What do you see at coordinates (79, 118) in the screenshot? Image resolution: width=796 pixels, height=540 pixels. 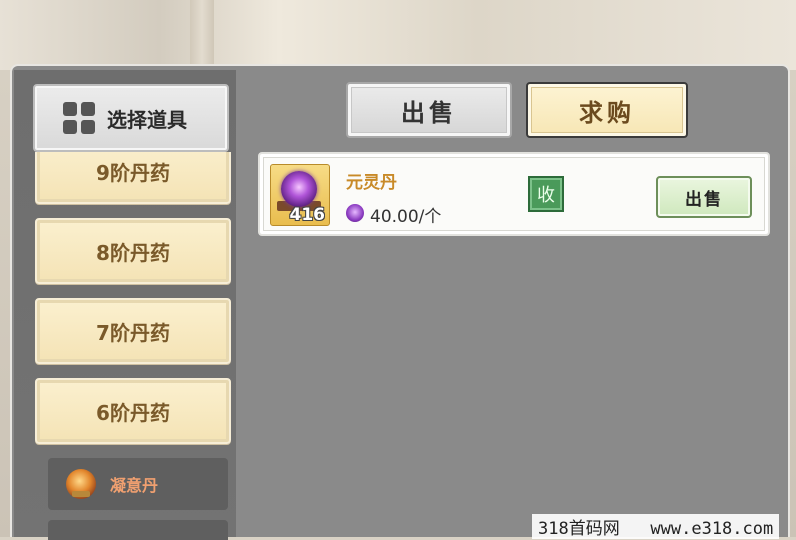 I see `grid-icon` at bounding box center [79, 118].